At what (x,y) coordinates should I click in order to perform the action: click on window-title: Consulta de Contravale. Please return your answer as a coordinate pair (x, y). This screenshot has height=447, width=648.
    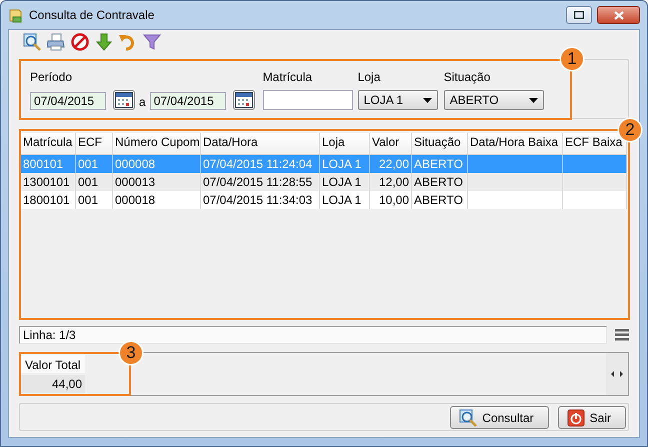
    Looking at the image, I should click on (91, 15).